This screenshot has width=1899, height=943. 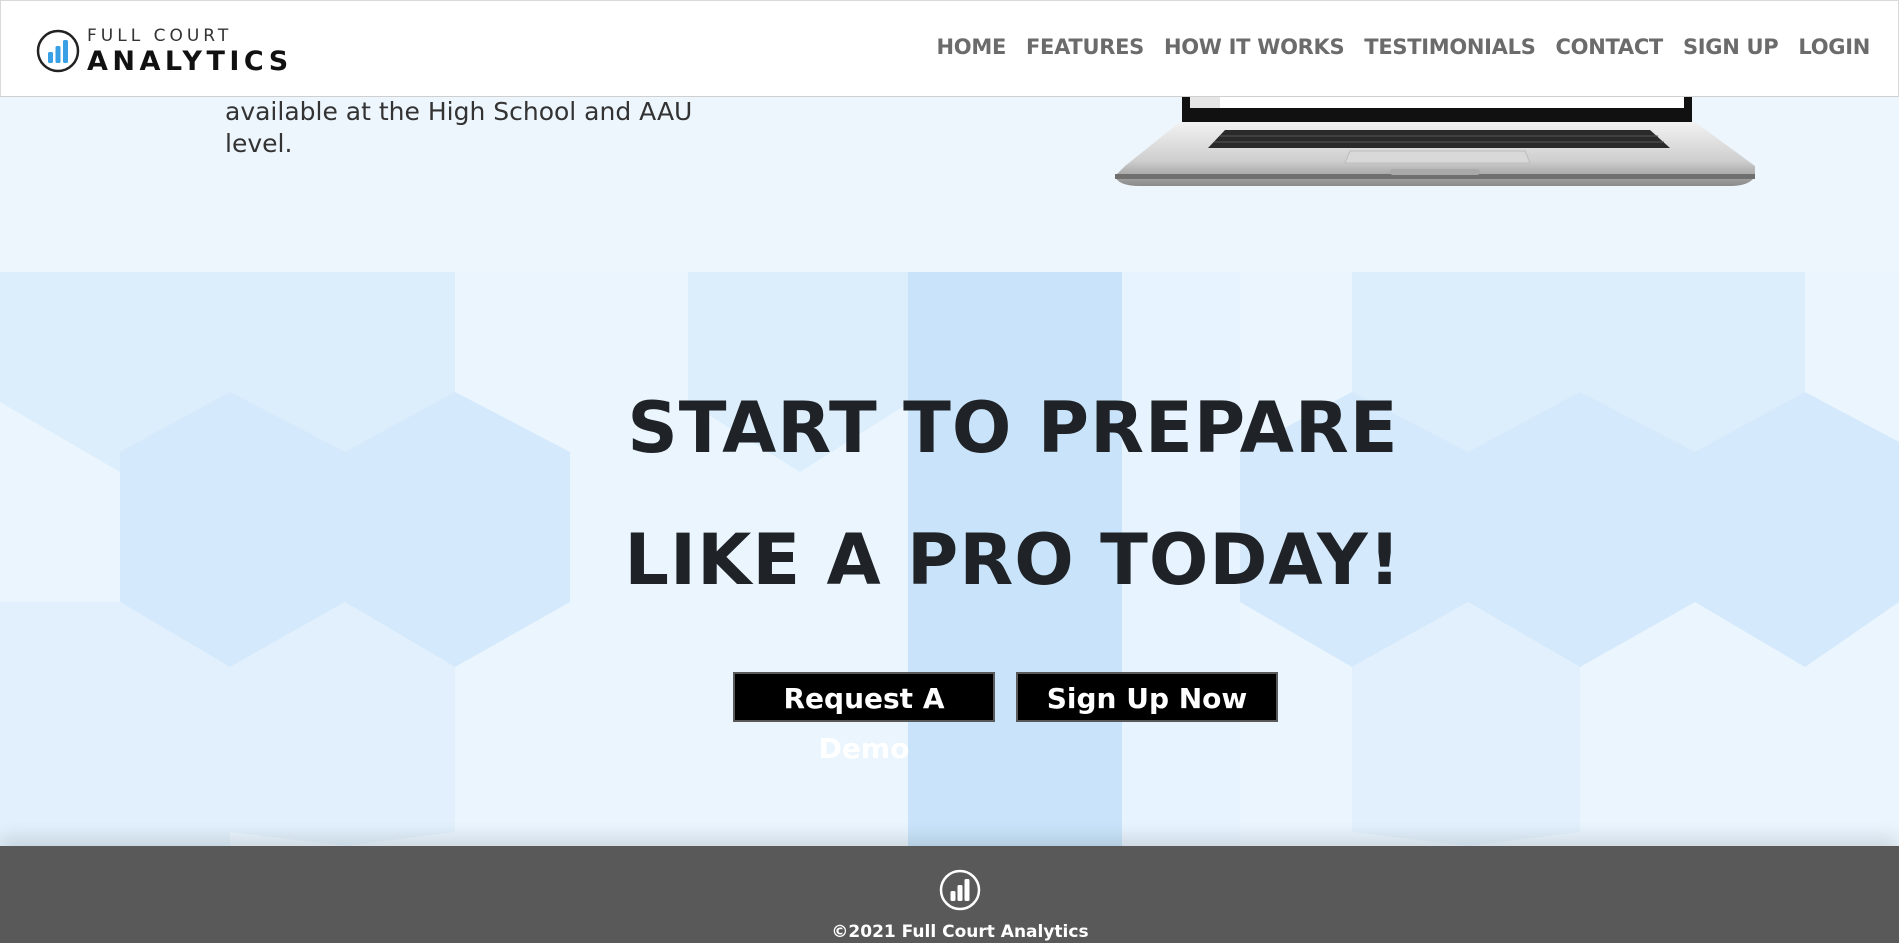 What do you see at coordinates (864, 718) in the screenshot?
I see `request-demo-button: Request A Demo` at bounding box center [864, 718].